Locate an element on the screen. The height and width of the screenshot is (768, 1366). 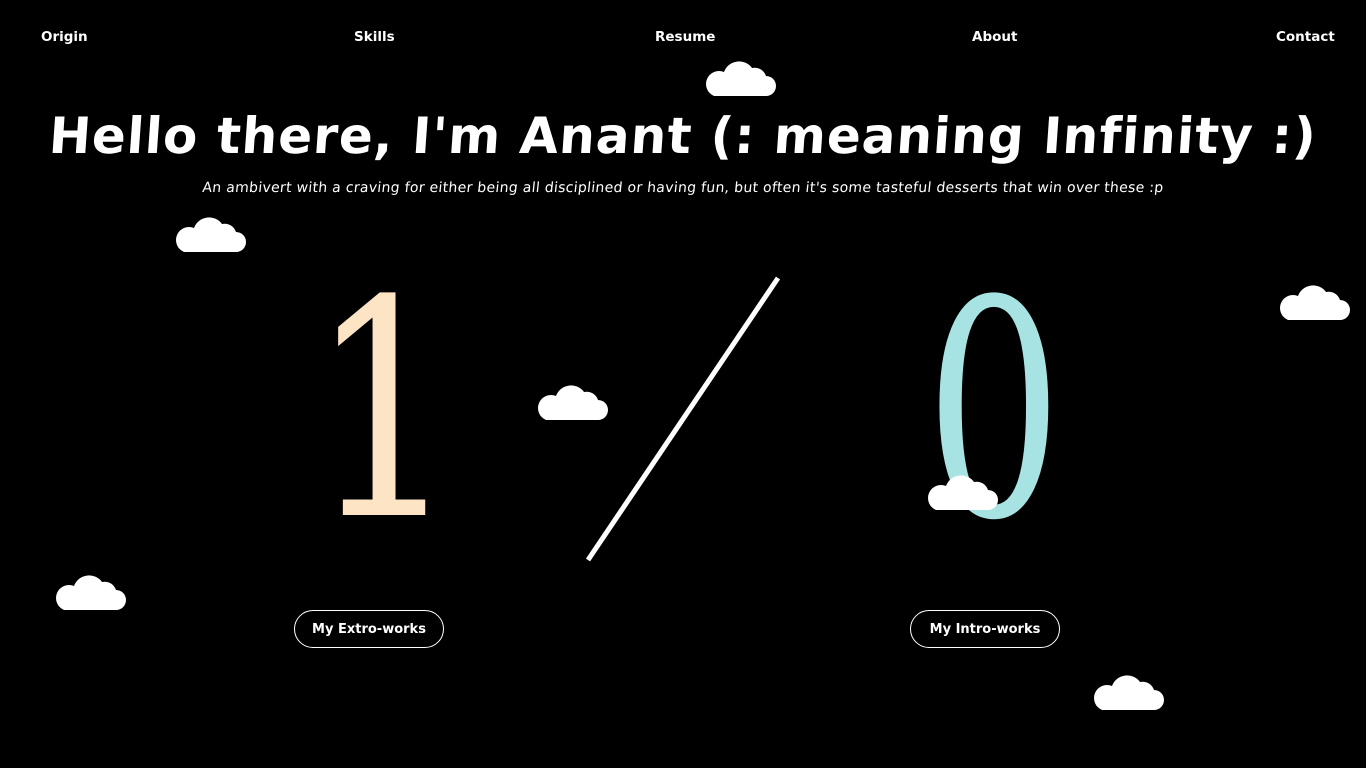
digit-zero: 0 is located at coordinates (994, 411).